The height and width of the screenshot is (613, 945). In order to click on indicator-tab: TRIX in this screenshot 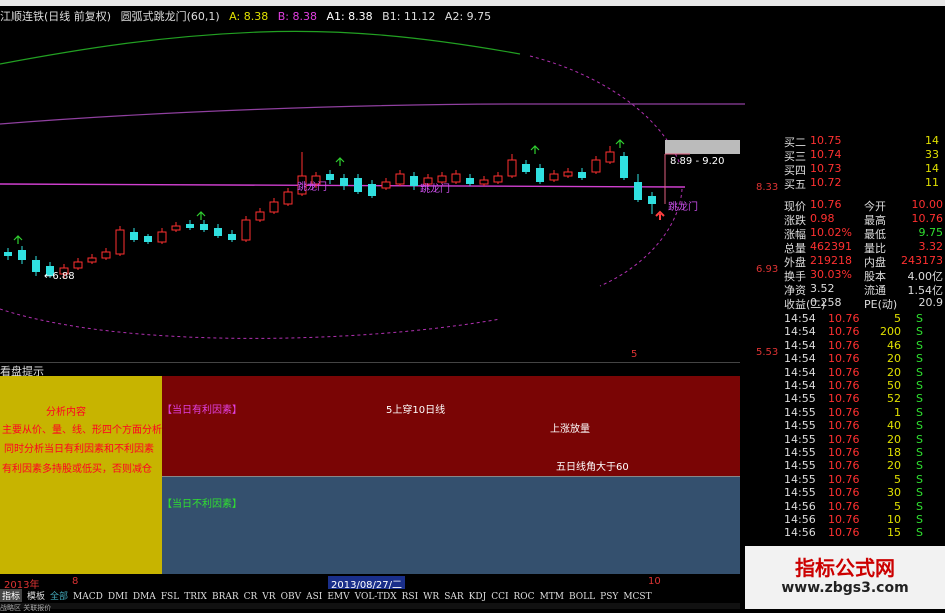, I will do `click(195, 597)`.